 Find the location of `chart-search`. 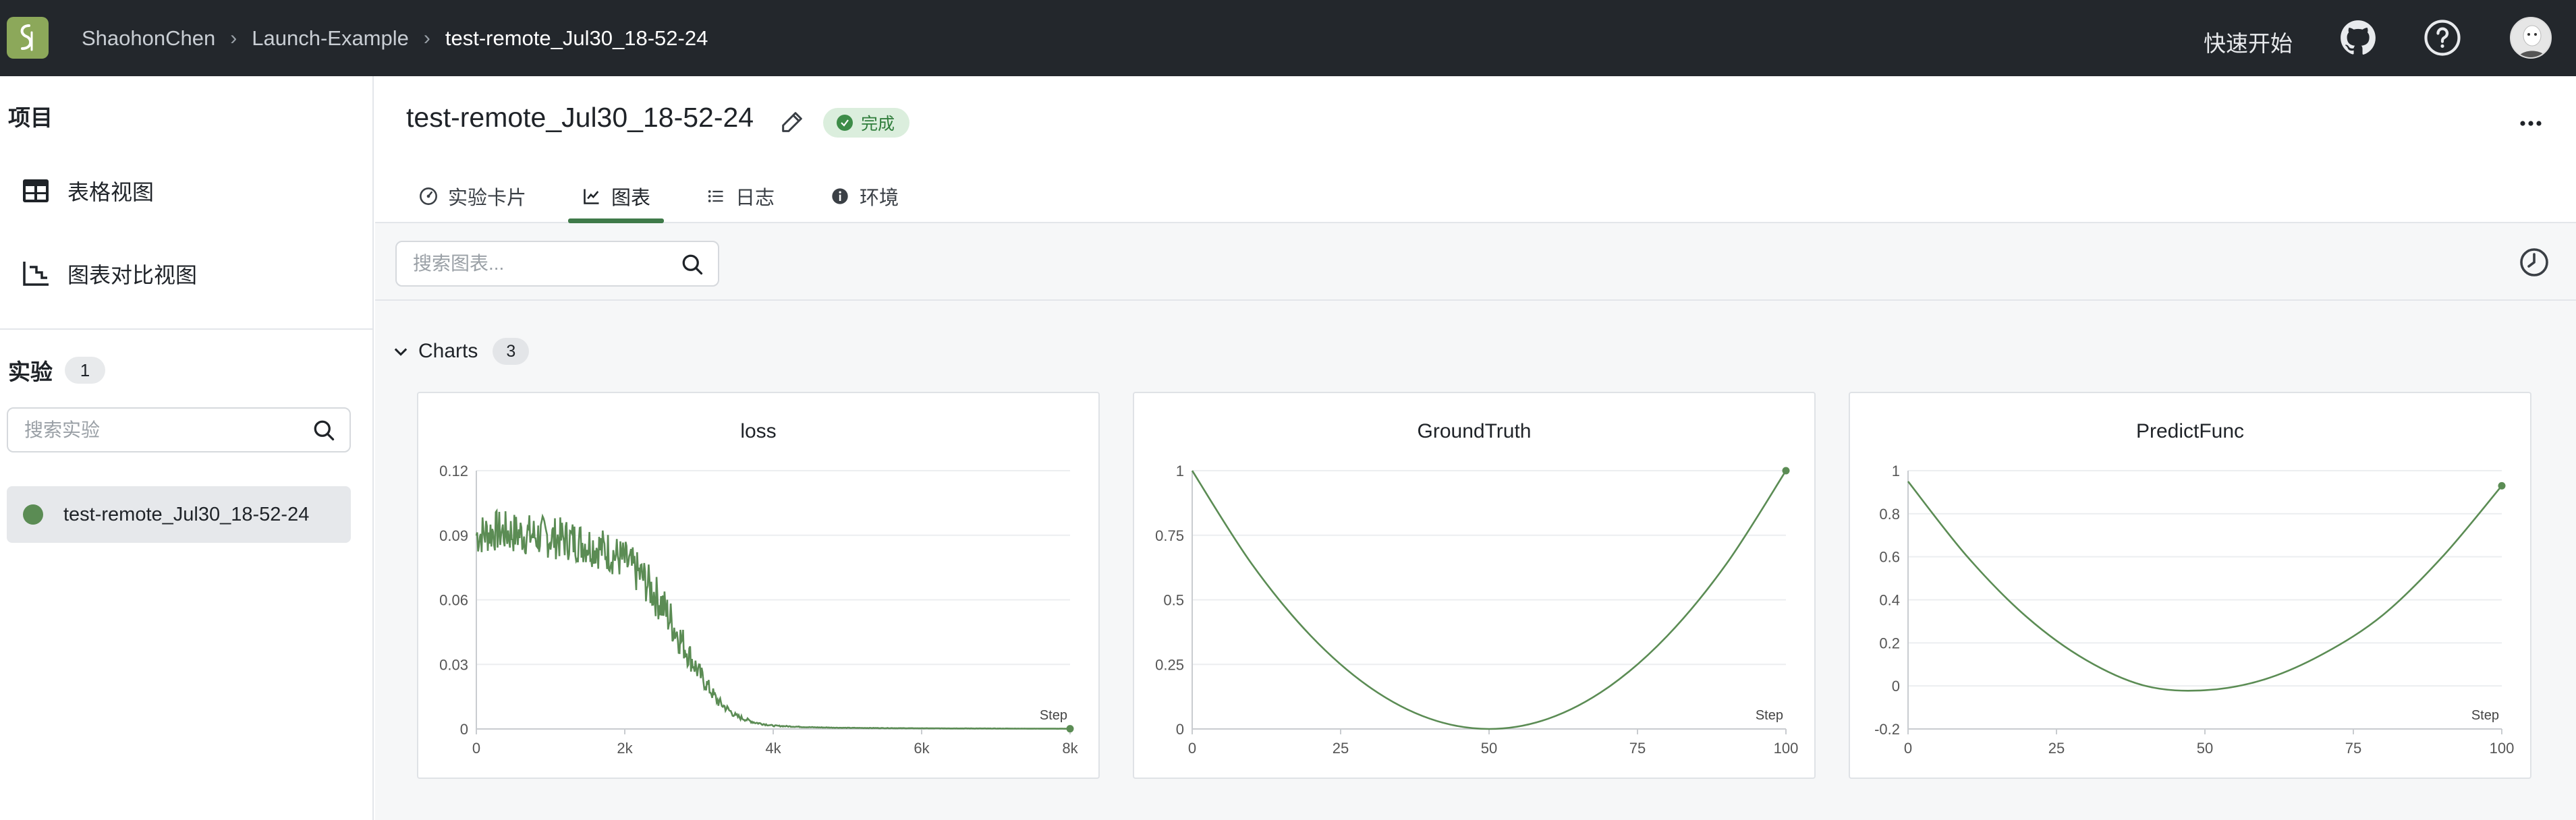

chart-search is located at coordinates (557, 264).